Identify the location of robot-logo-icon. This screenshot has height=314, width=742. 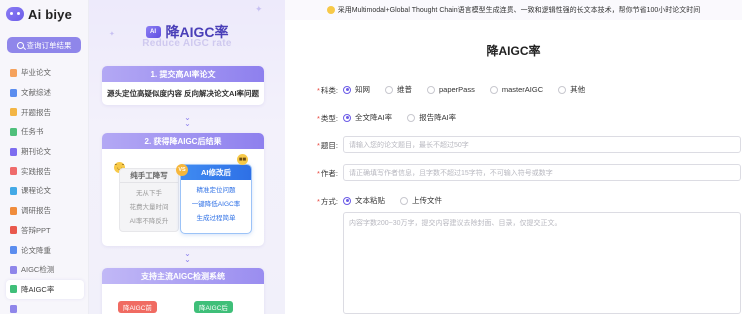
(15, 14).